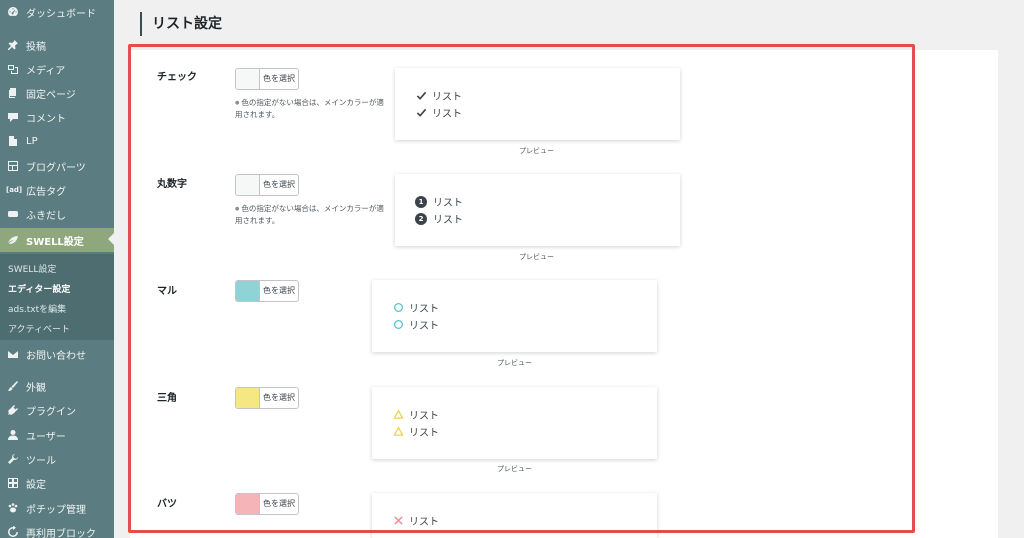 This screenshot has height=538, width=1024. What do you see at coordinates (13, 166) in the screenshot?
I see `blog-parts-icon` at bounding box center [13, 166].